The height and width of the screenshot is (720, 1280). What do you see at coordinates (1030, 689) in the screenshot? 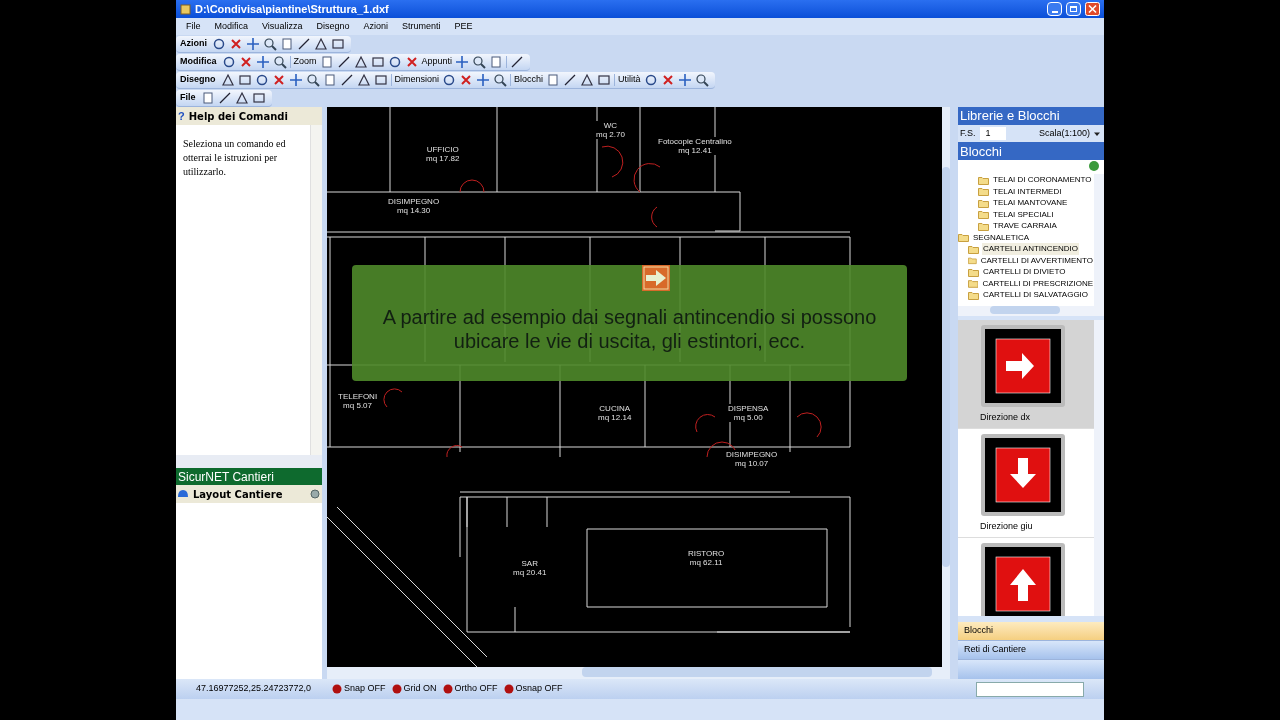
I see `command-field` at bounding box center [1030, 689].